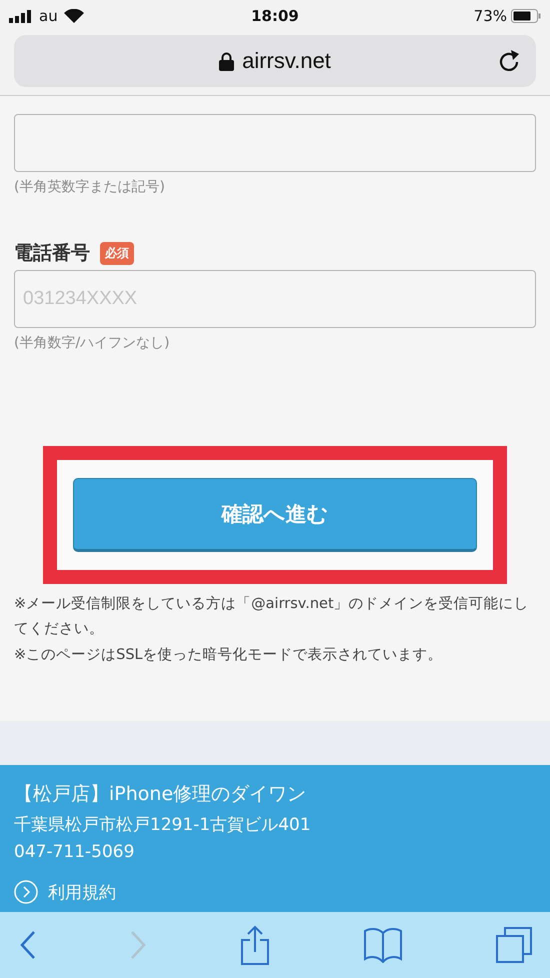  What do you see at coordinates (272, 617) in the screenshot?
I see `note-text: ※メール受信制限をしている方は「@airrsv.net」のドメインを受信可能にしてください。` at bounding box center [272, 617].